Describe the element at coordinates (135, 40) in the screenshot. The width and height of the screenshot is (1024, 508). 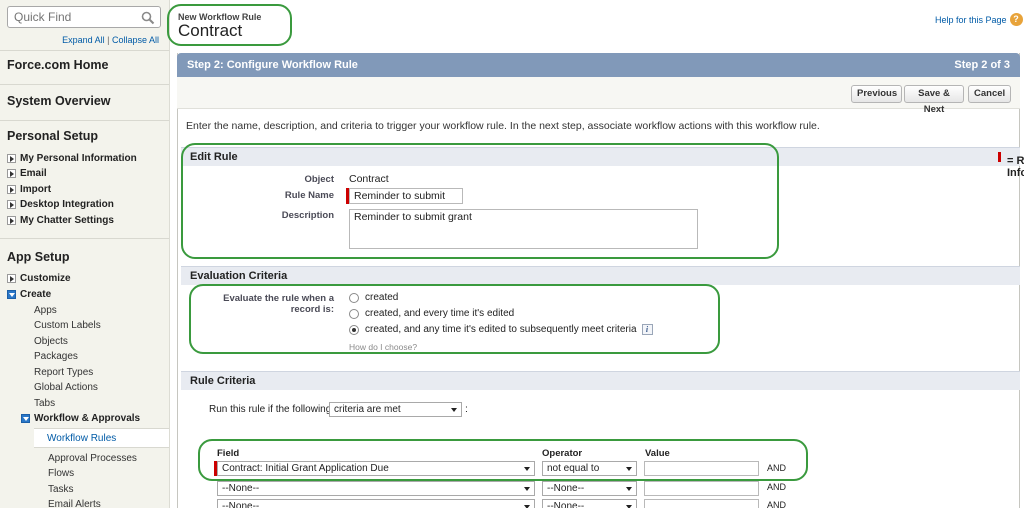
I see `collapse-all-link: Collapse All` at that location.